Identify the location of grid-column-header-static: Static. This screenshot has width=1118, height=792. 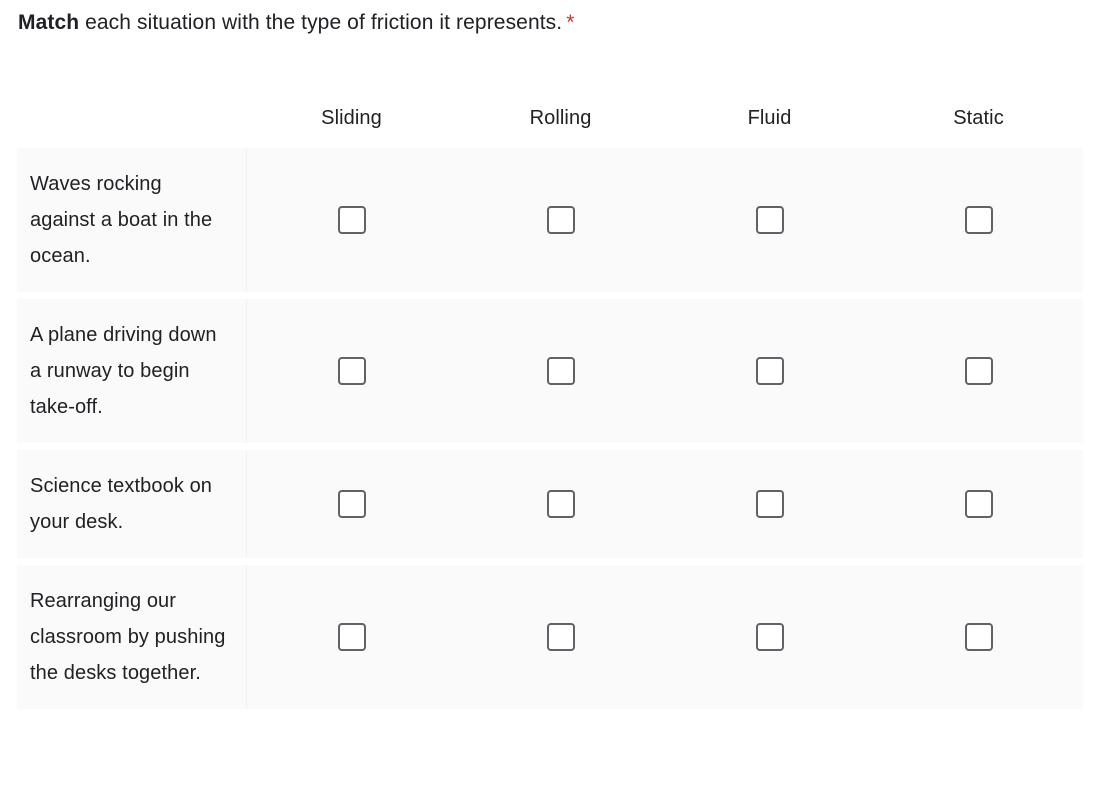
(978, 118).